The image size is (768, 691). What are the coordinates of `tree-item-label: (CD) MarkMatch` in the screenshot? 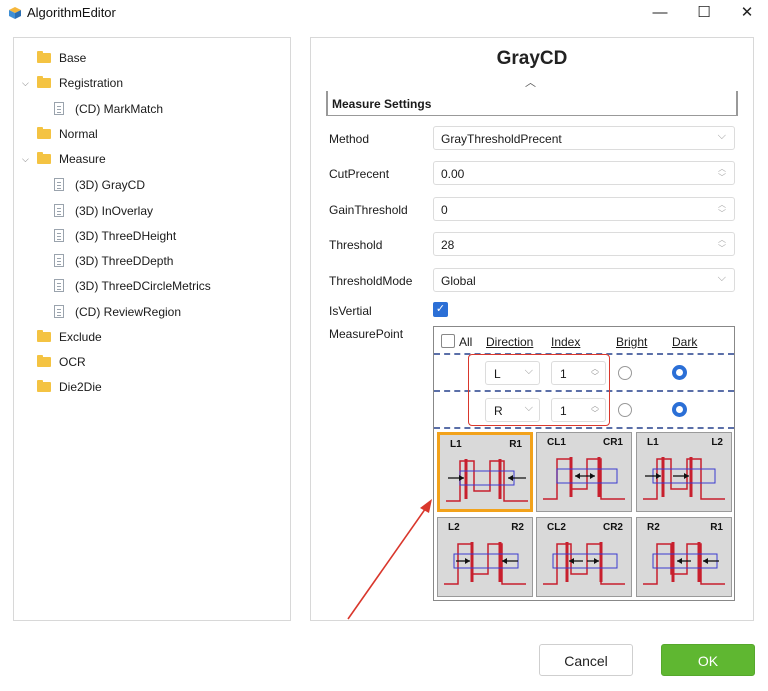 It's located at (119, 109).